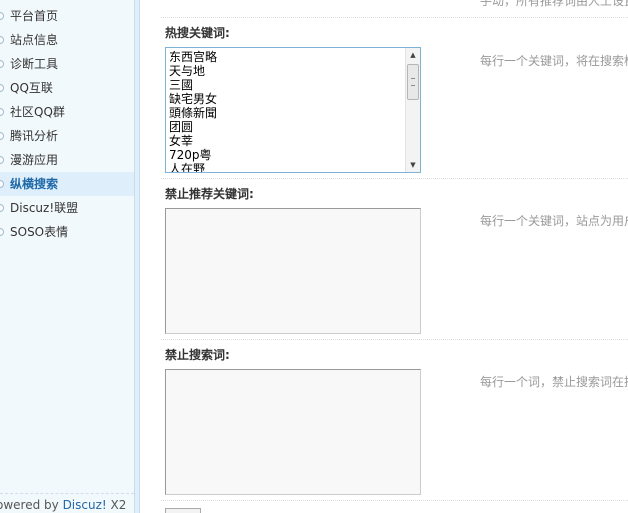 The height and width of the screenshot is (513, 628). Describe the element at coordinates (67, 112) in the screenshot. I see `sidebar-item-community-qq-group: 社区QQ群` at that location.